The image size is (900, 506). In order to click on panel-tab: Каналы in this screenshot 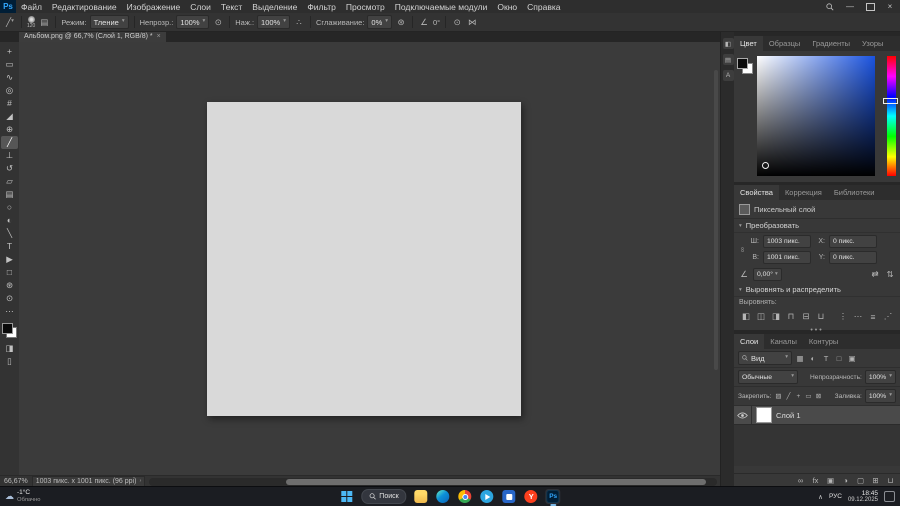, I will do `click(783, 341)`.